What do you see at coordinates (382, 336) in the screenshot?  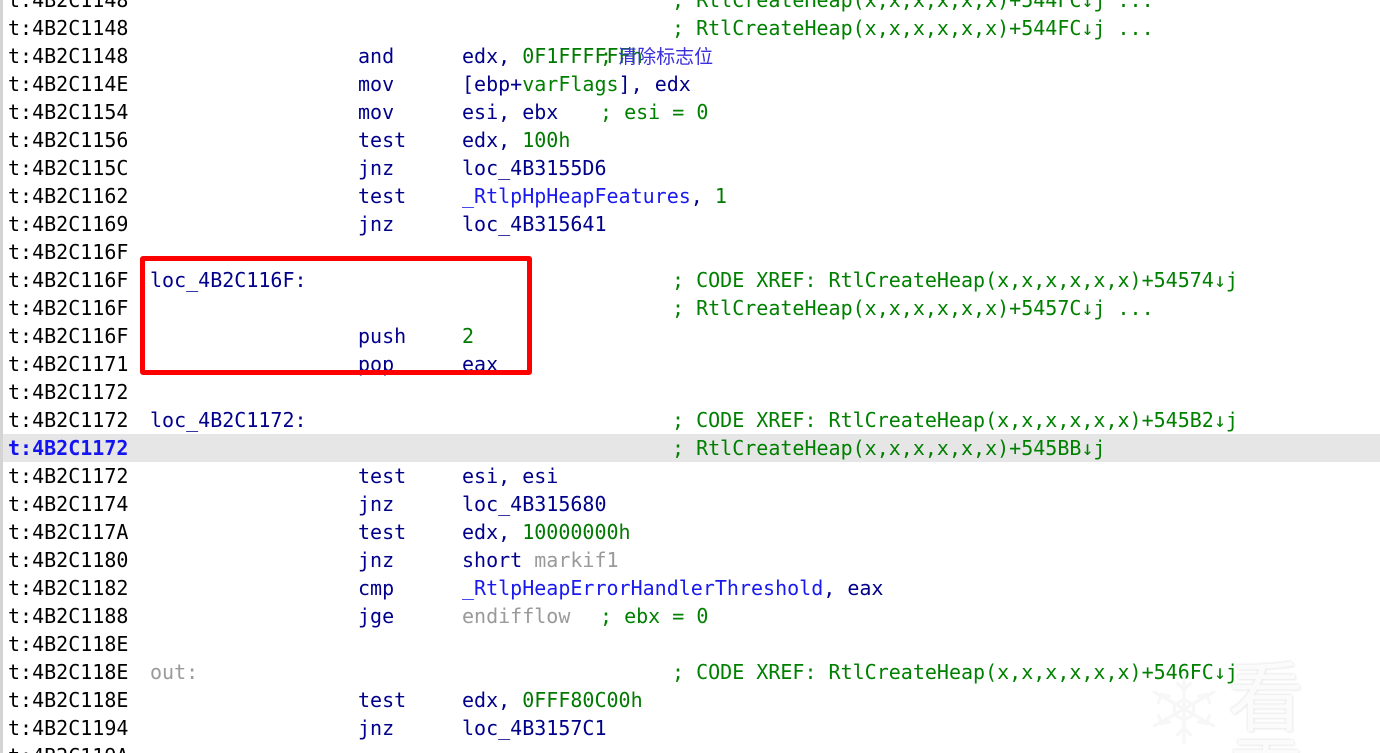 I see `instruction-mnemonic: push` at bounding box center [382, 336].